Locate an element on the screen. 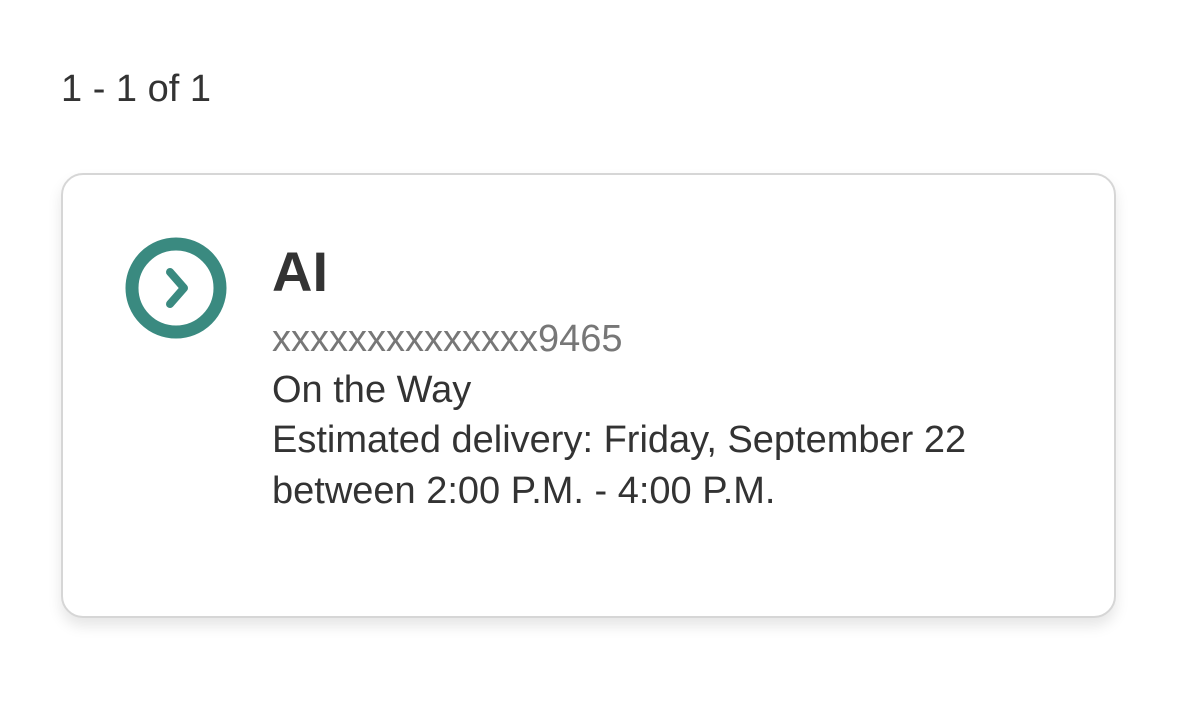  shipment-name: AI is located at coordinates (300, 271).